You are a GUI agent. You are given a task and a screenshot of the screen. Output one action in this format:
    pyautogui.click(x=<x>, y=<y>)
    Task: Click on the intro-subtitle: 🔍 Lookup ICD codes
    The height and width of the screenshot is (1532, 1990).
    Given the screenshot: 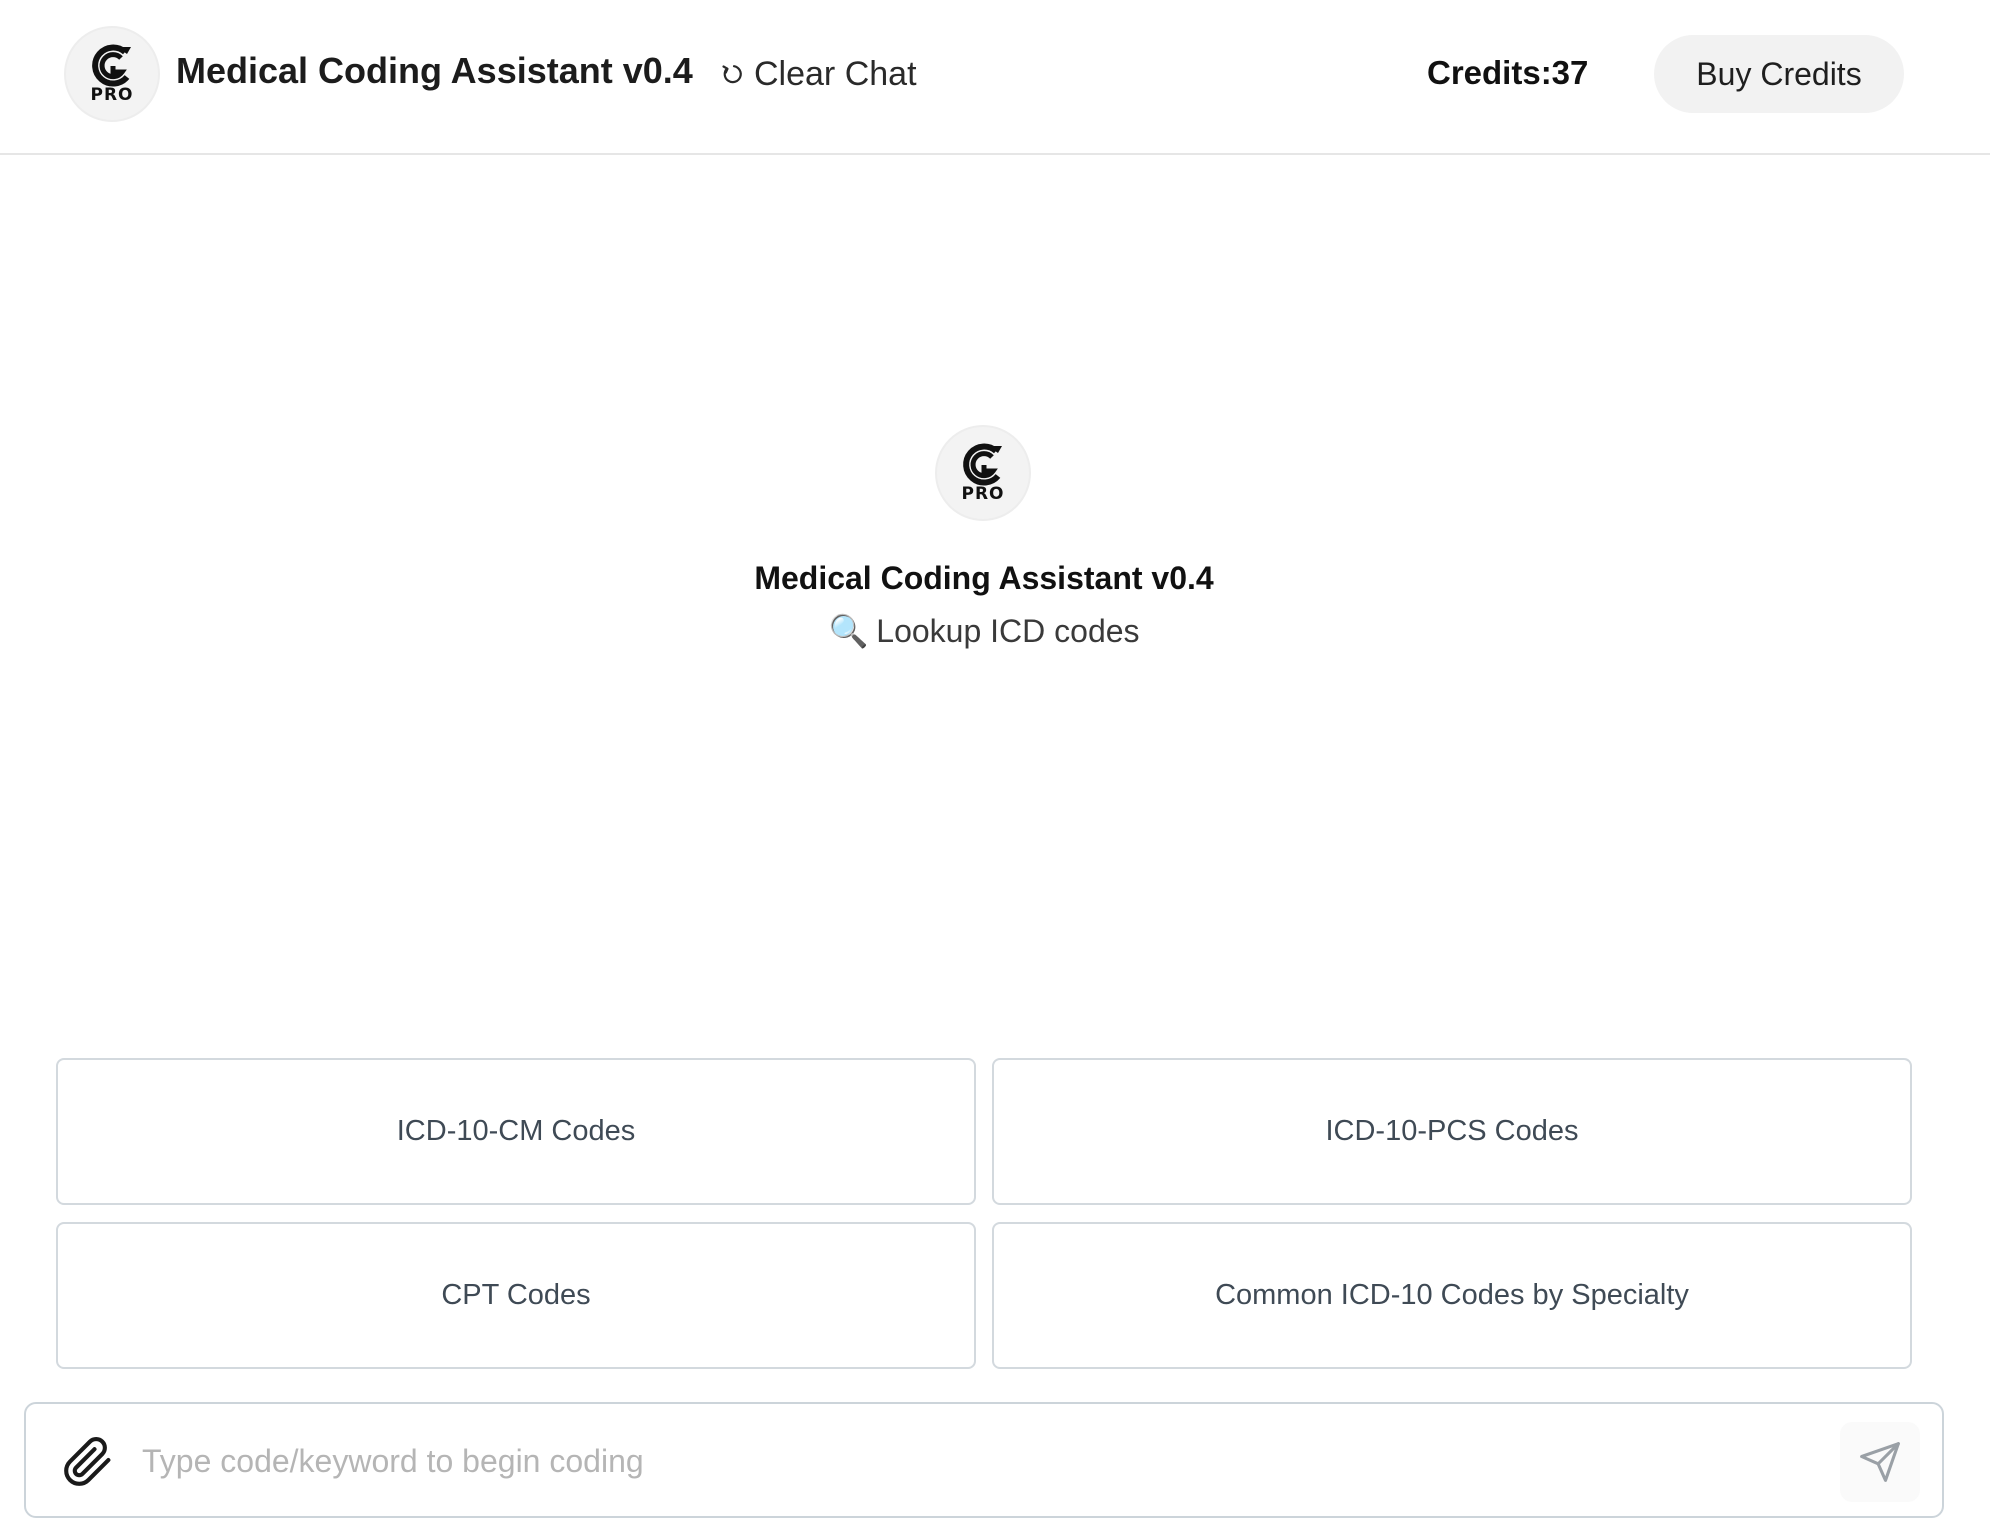 What is the action you would take?
    pyautogui.click(x=984, y=631)
    